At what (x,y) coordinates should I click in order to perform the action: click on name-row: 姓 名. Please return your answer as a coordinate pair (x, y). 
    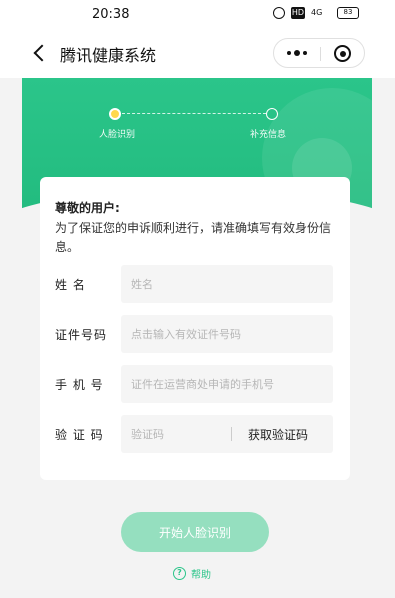
    Looking at the image, I should click on (195, 284).